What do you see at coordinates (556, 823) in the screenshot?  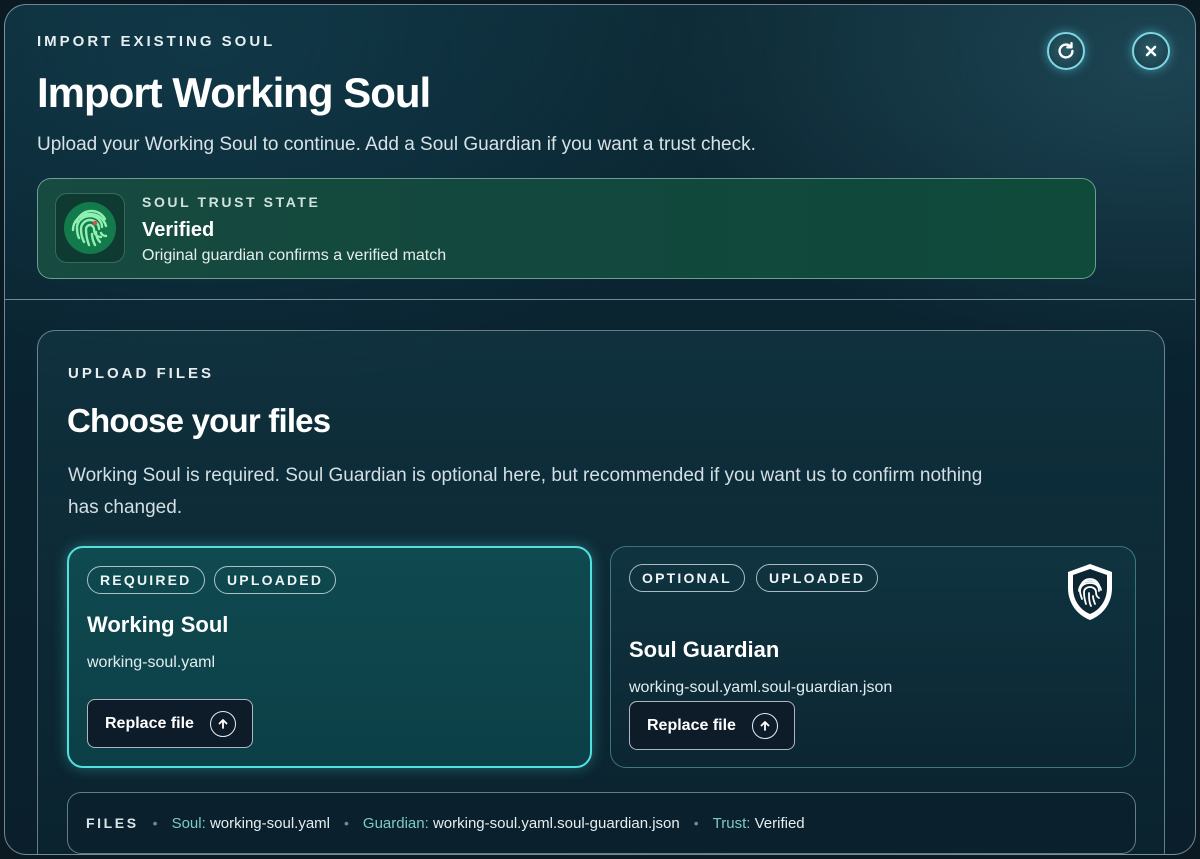 I see `guardian-value: working-soul.yaml.soul-guardian.json` at bounding box center [556, 823].